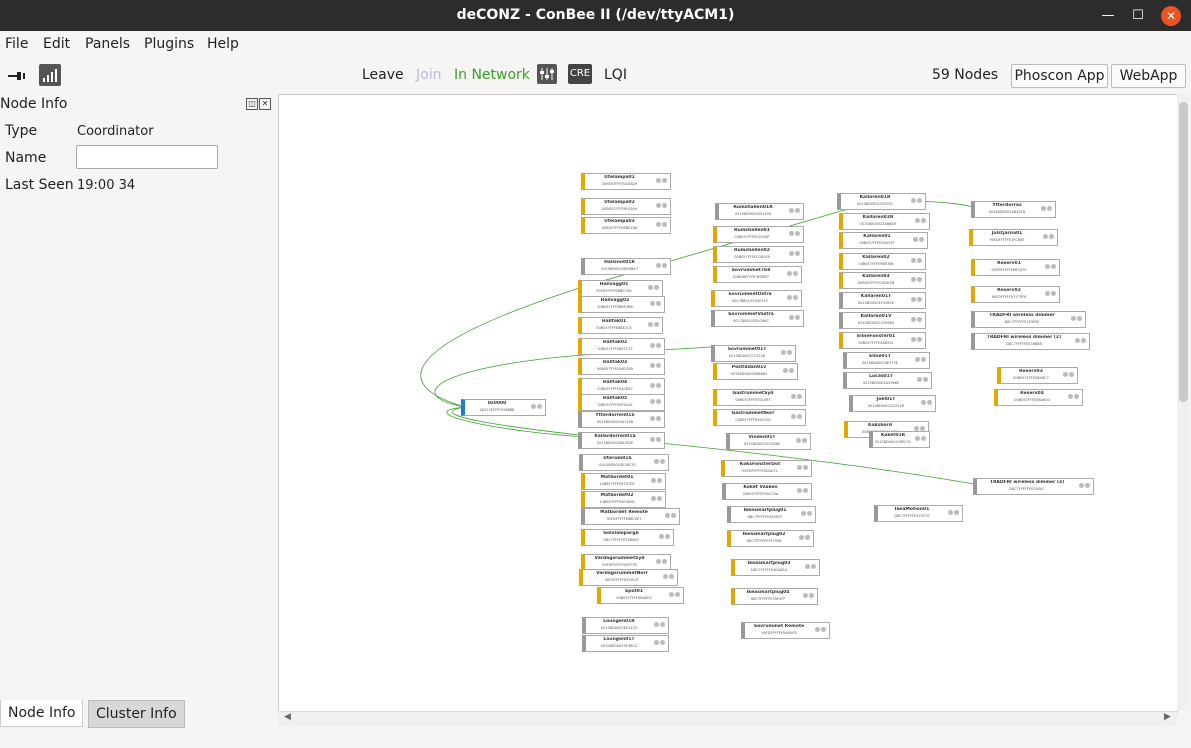 The image size is (1191, 748). Describe the element at coordinates (617, 495) in the screenshot. I see `graph-node-name: Matbordet02` at that location.